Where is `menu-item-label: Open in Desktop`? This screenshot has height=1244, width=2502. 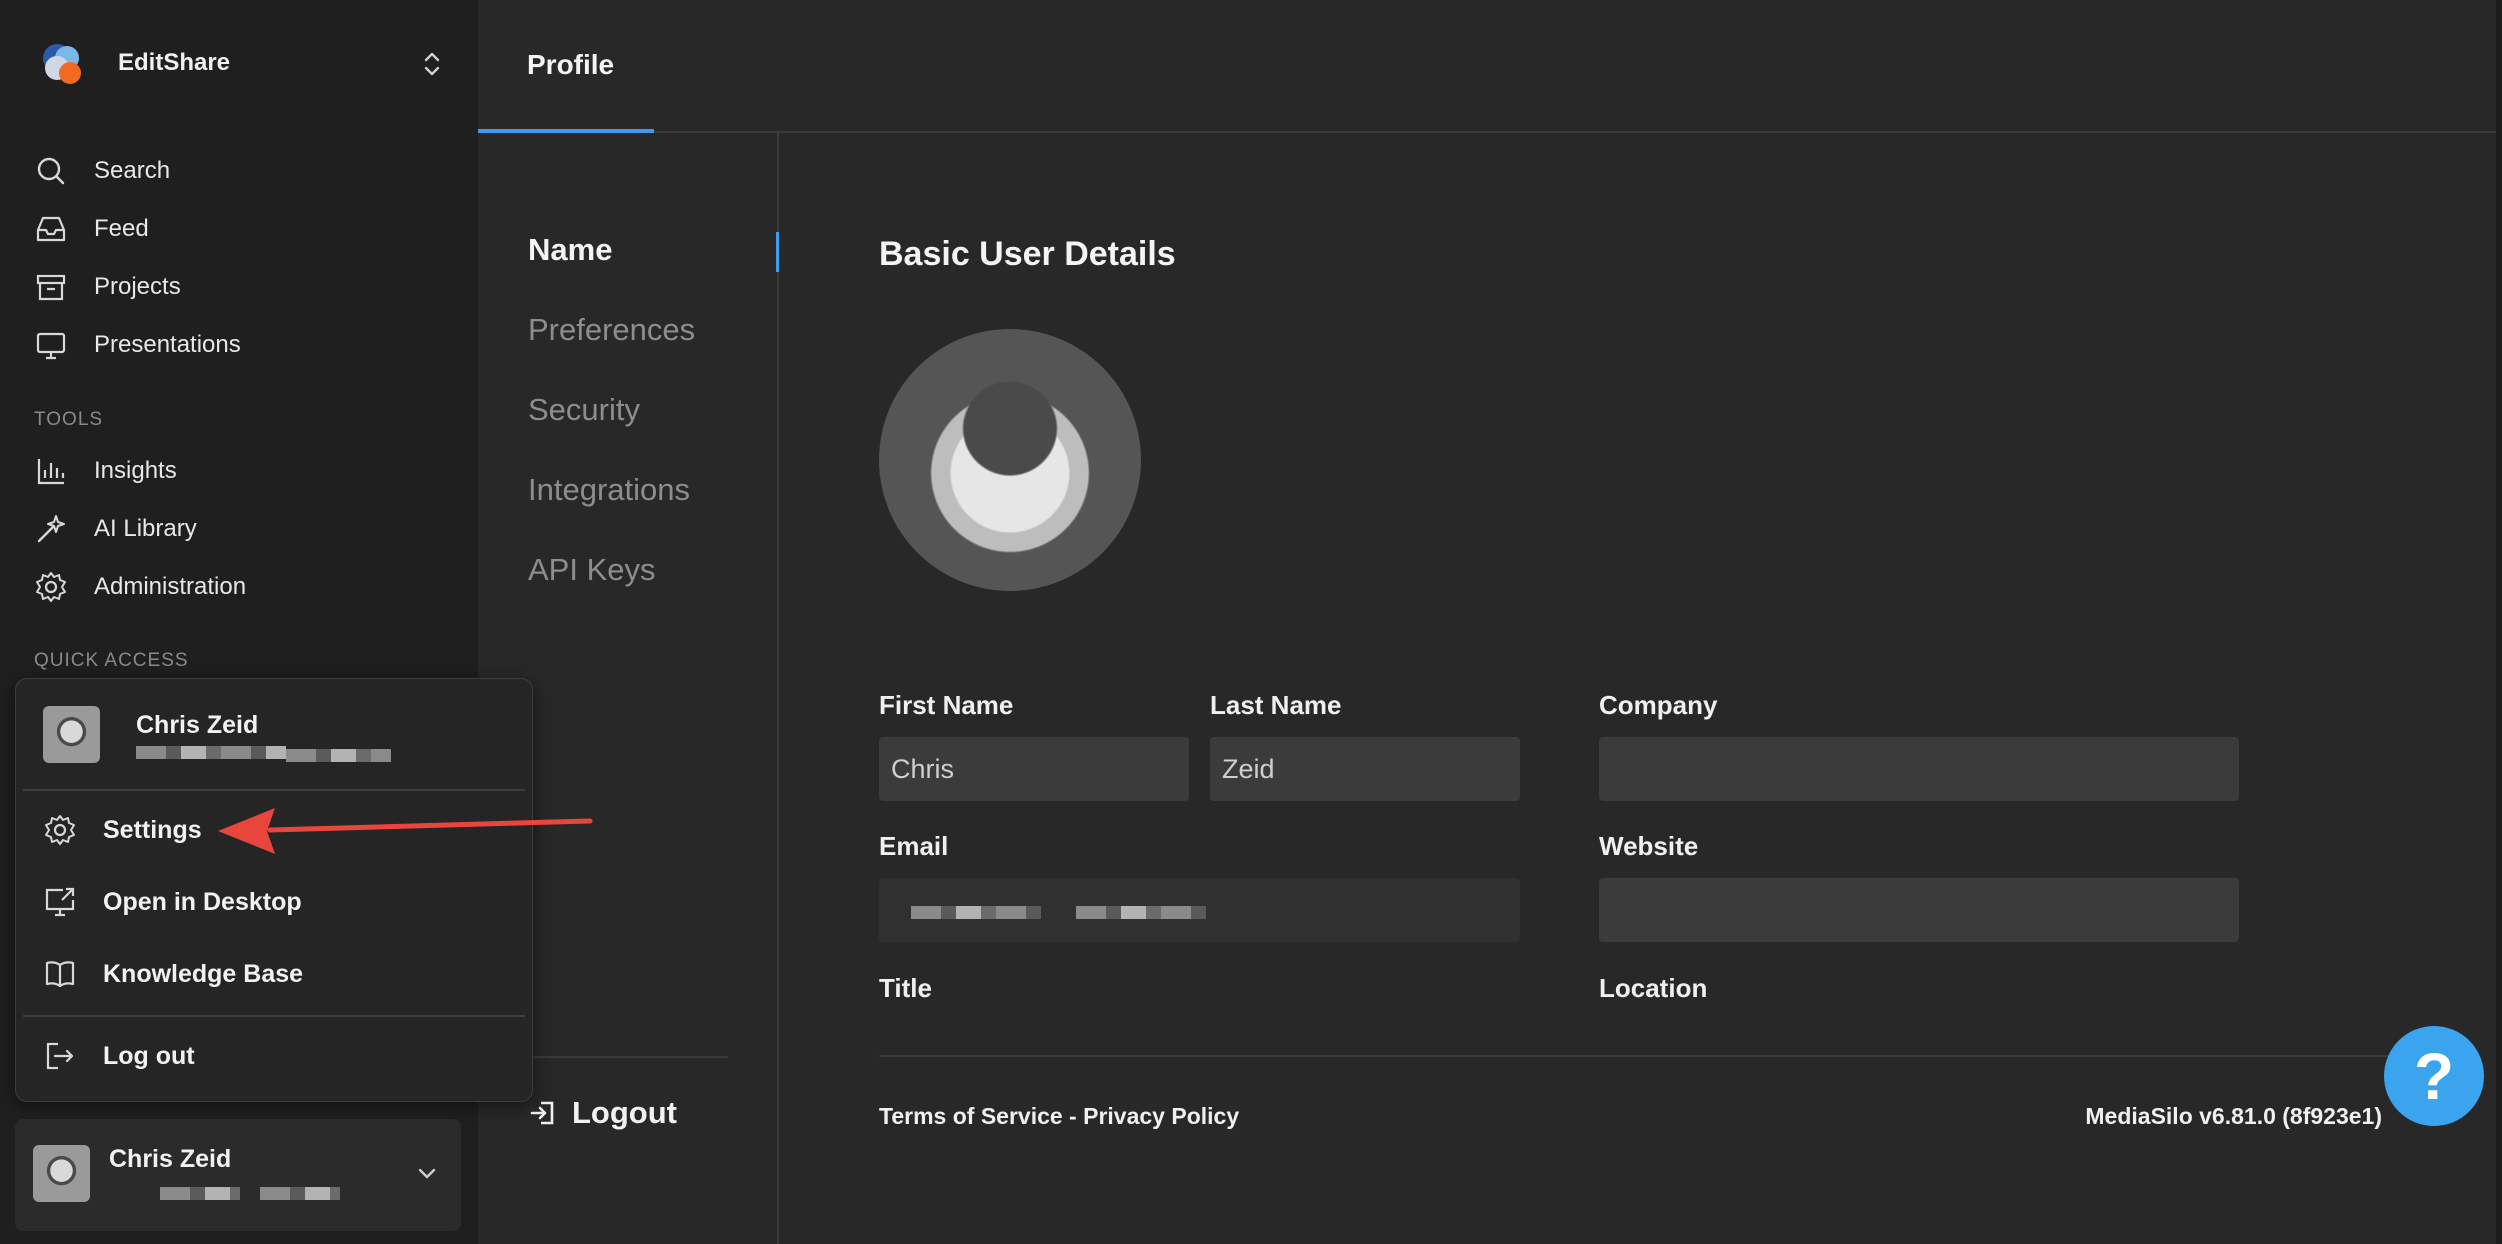
menu-item-label: Open in Desktop is located at coordinates (202, 901).